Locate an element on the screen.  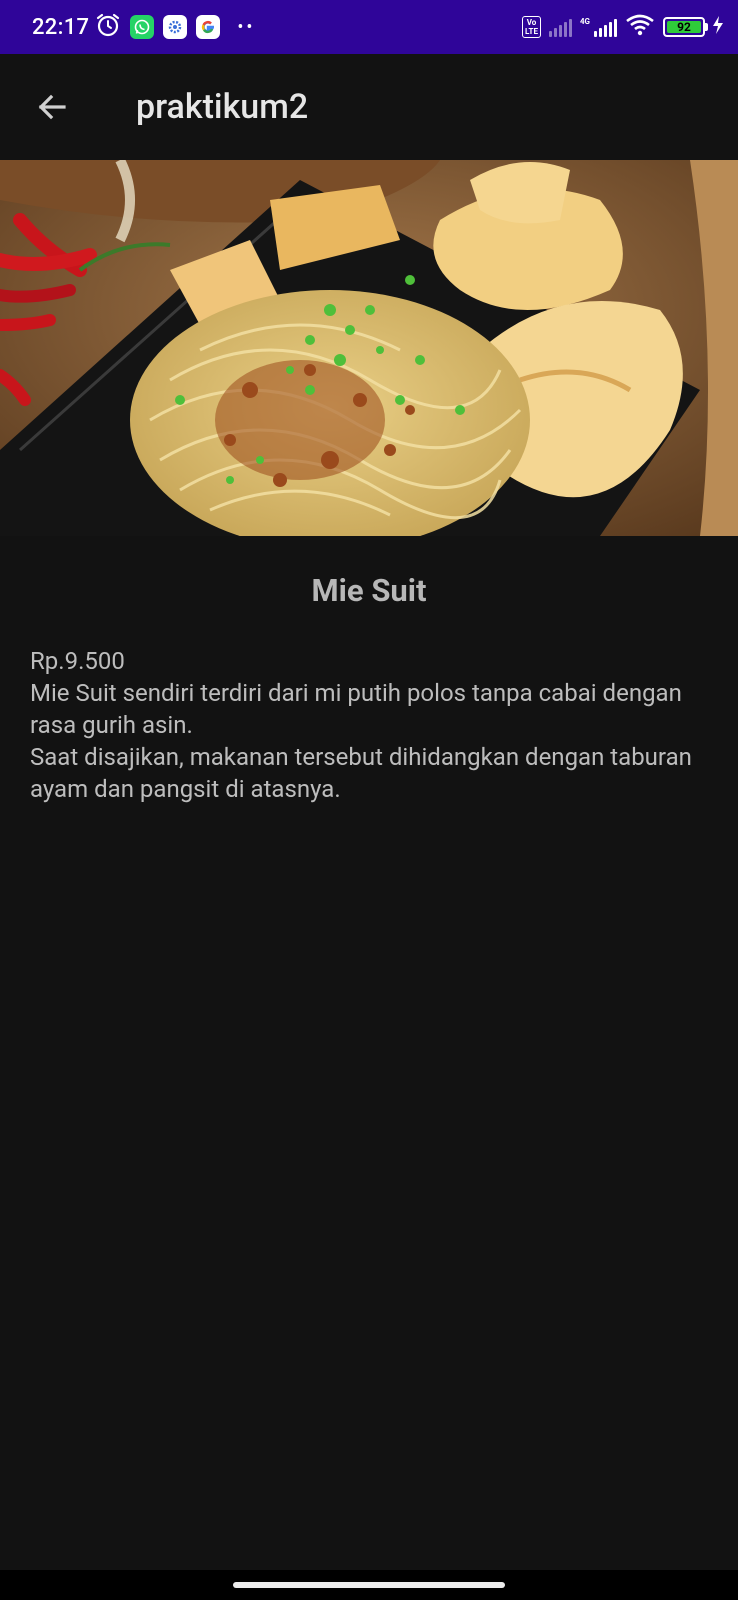
back-button is located at coordinates (52, 107).